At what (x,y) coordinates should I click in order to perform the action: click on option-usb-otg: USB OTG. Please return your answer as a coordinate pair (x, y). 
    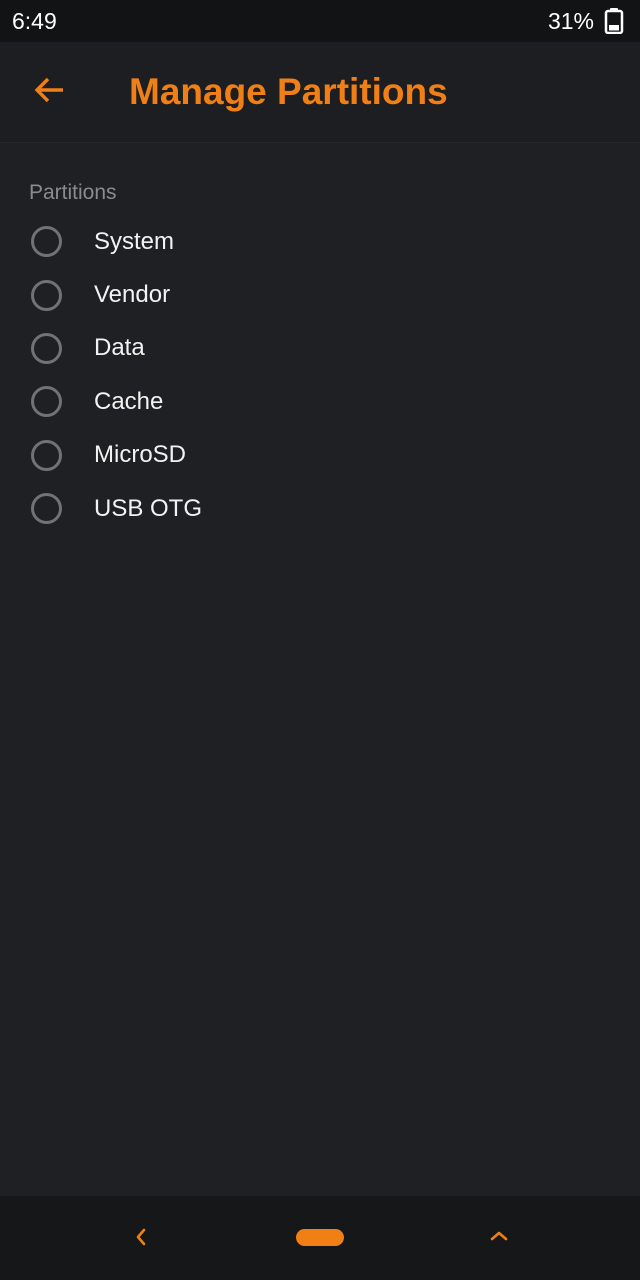
    Looking at the image, I should click on (320, 508).